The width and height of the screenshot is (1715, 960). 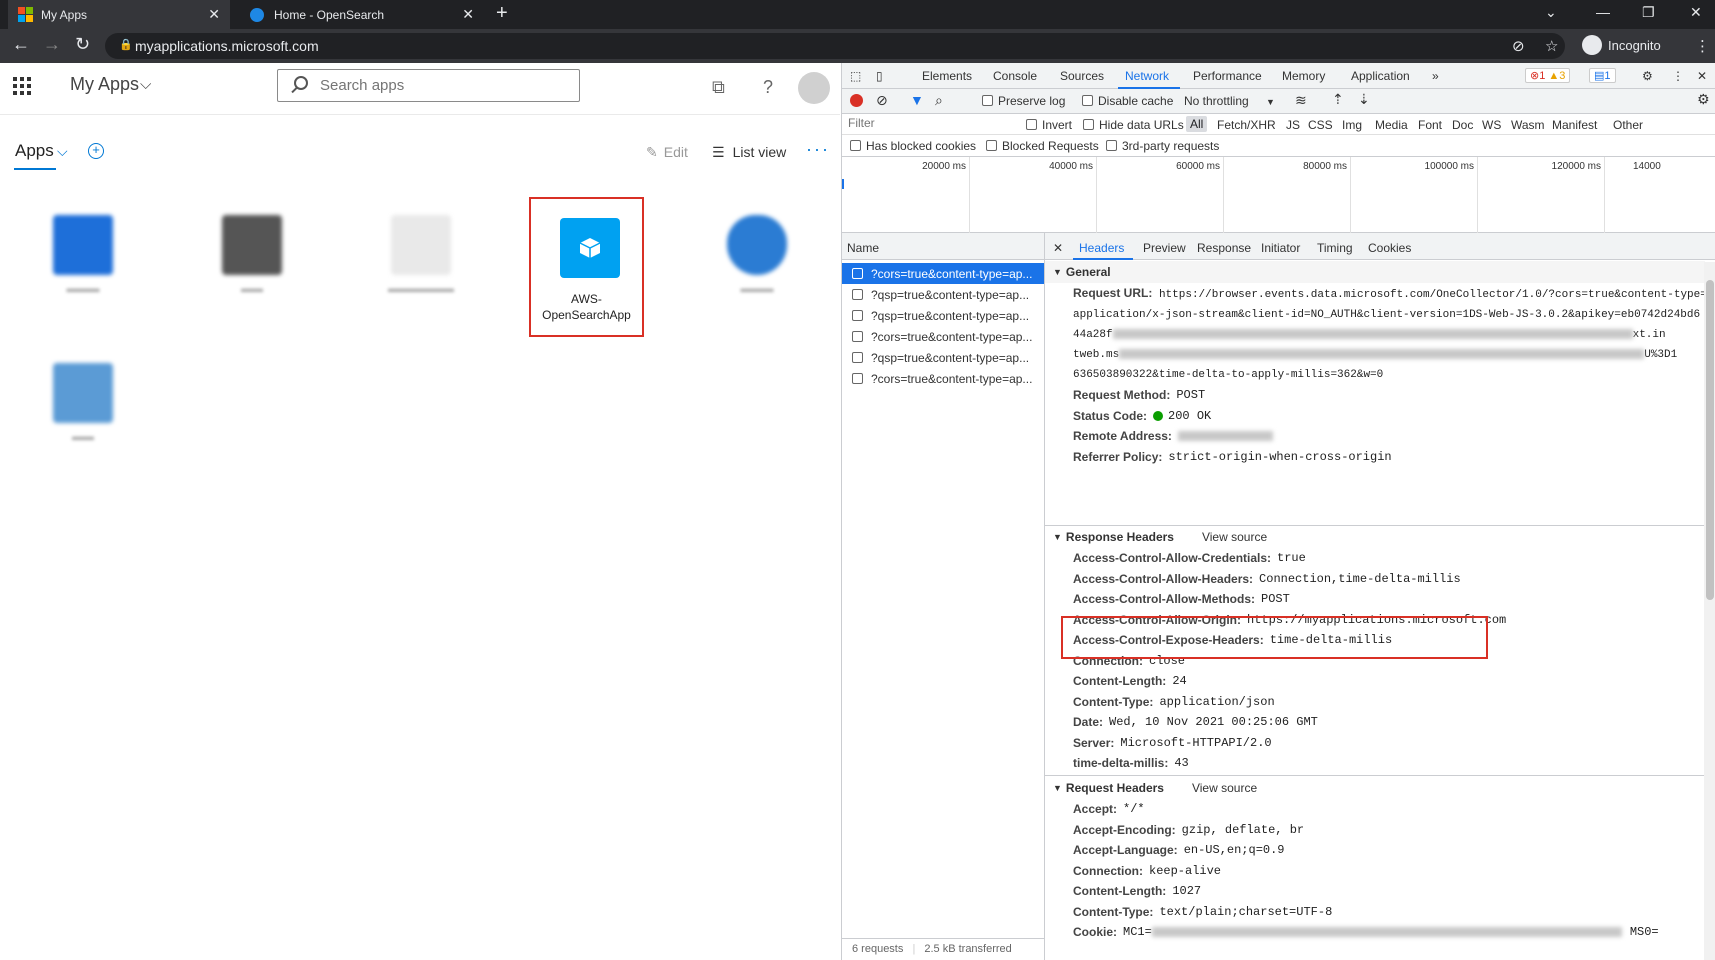 What do you see at coordinates (1303, 76) in the screenshot?
I see `tab-memory: Memory` at bounding box center [1303, 76].